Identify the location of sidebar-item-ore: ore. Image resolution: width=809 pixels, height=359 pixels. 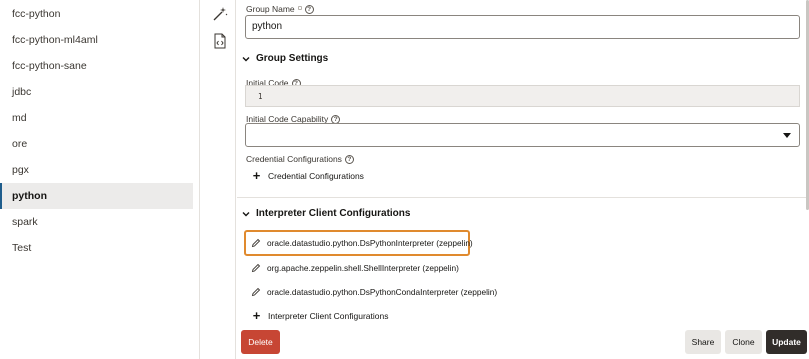
(96, 144).